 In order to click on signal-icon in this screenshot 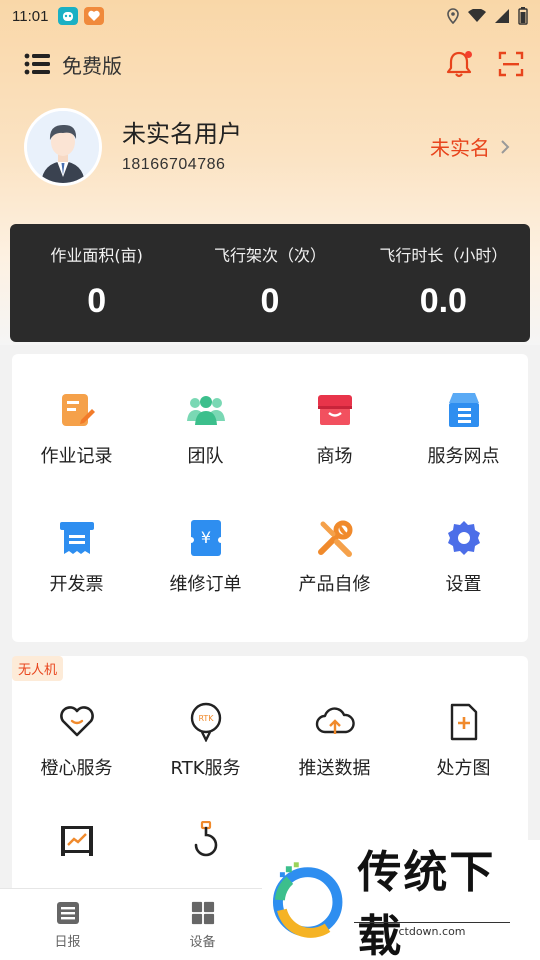, I will do `click(502, 16)`.